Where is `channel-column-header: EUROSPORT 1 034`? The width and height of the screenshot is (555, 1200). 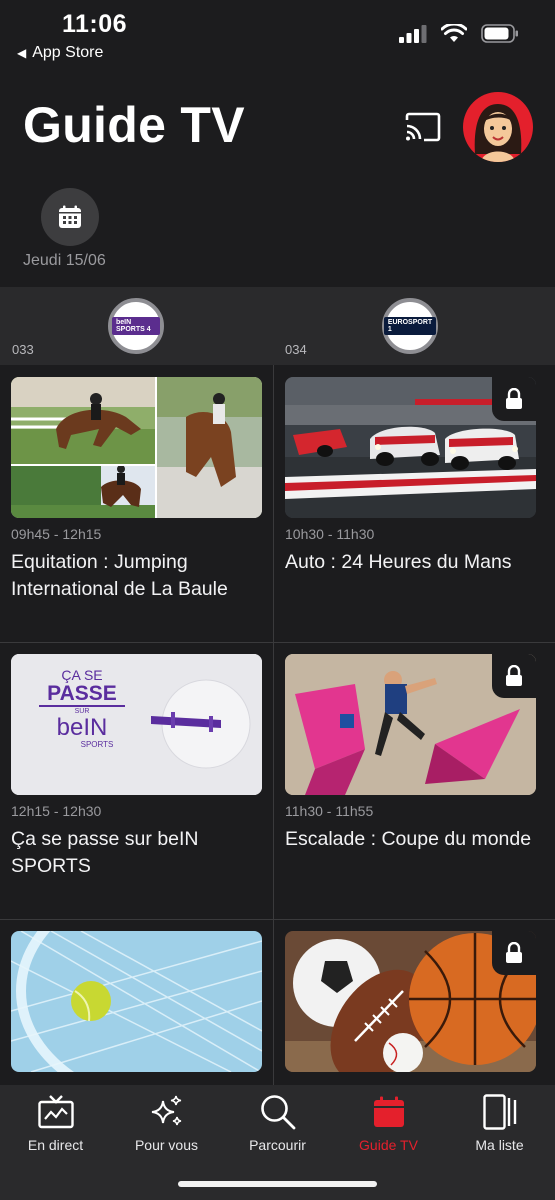 channel-column-header: EUROSPORT 1 034 is located at coordinates (414, 326).